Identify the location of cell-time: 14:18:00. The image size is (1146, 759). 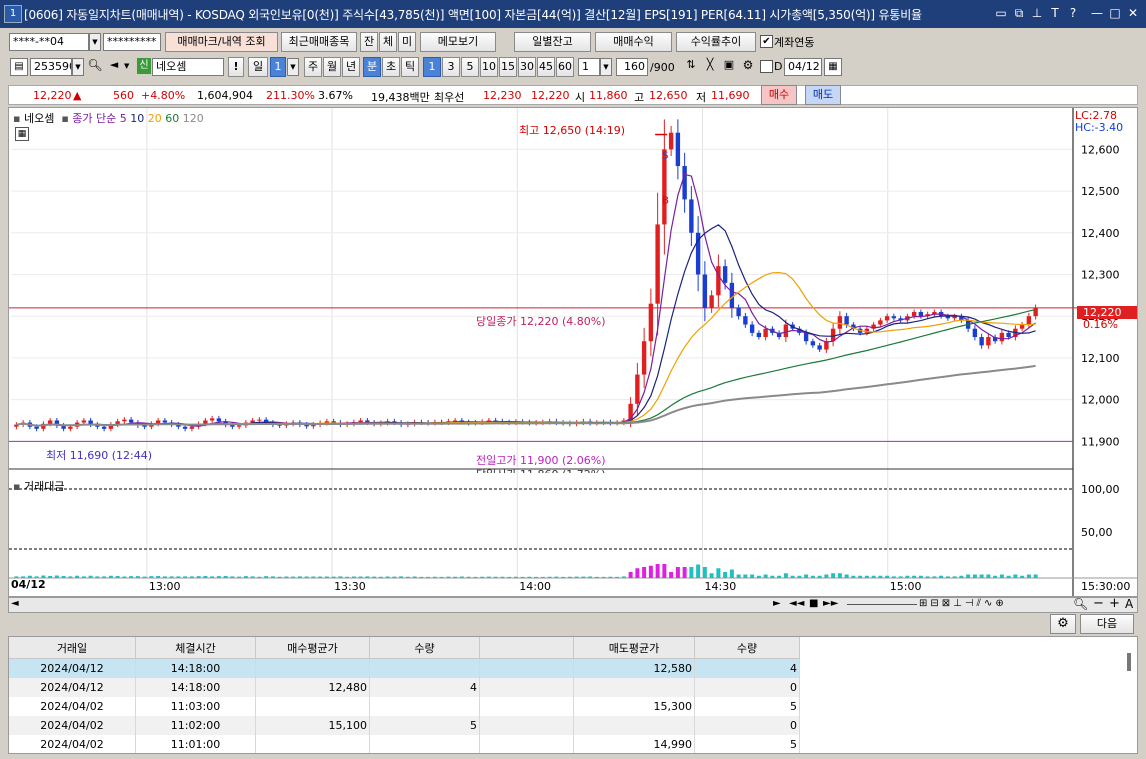
(195, 668).